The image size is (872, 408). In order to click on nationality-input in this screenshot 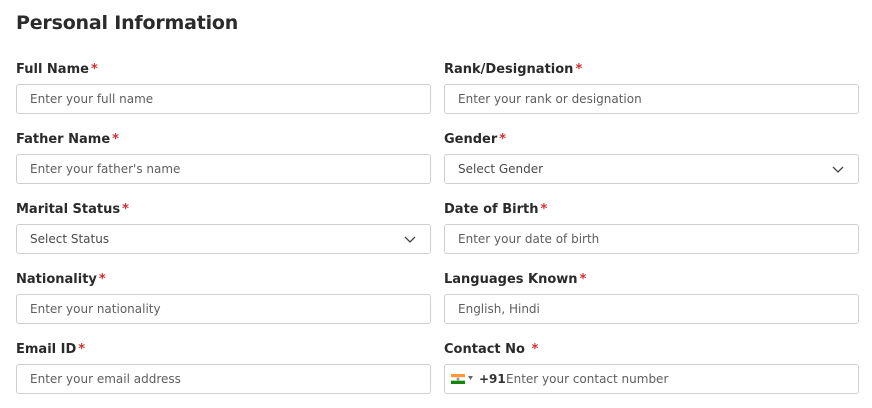, I will do `click(213, 309)`.